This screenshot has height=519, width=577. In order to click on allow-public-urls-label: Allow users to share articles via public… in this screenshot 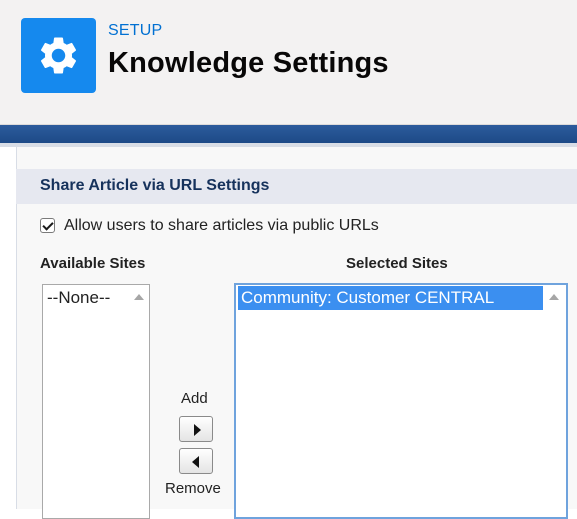, I will do `click(221, 226)`.